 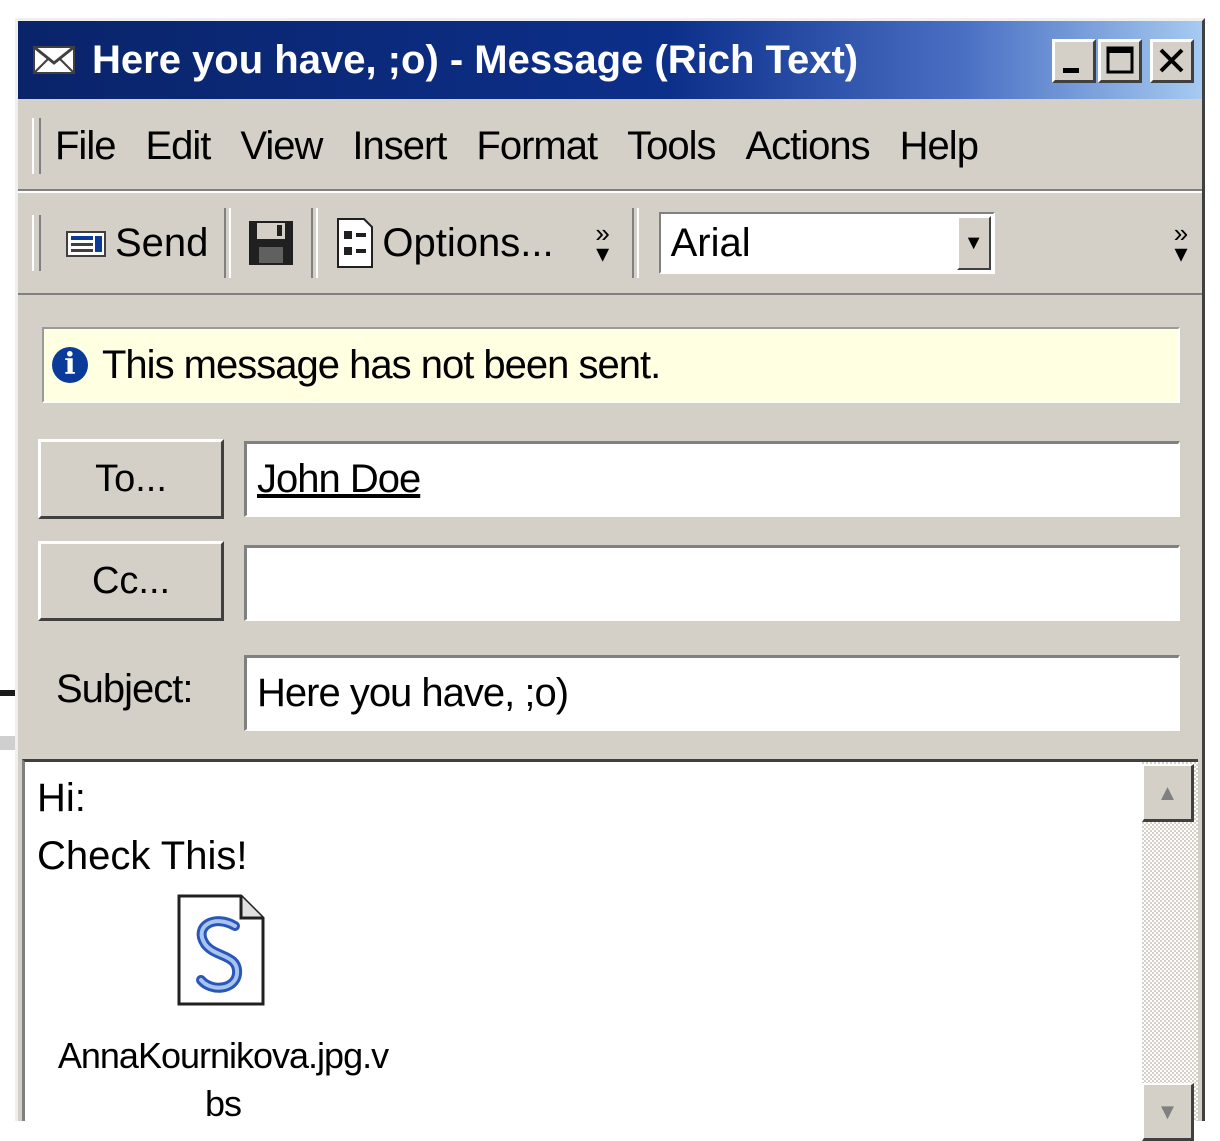 I want to click on minimize-icon, so click(x=1071, y=70).